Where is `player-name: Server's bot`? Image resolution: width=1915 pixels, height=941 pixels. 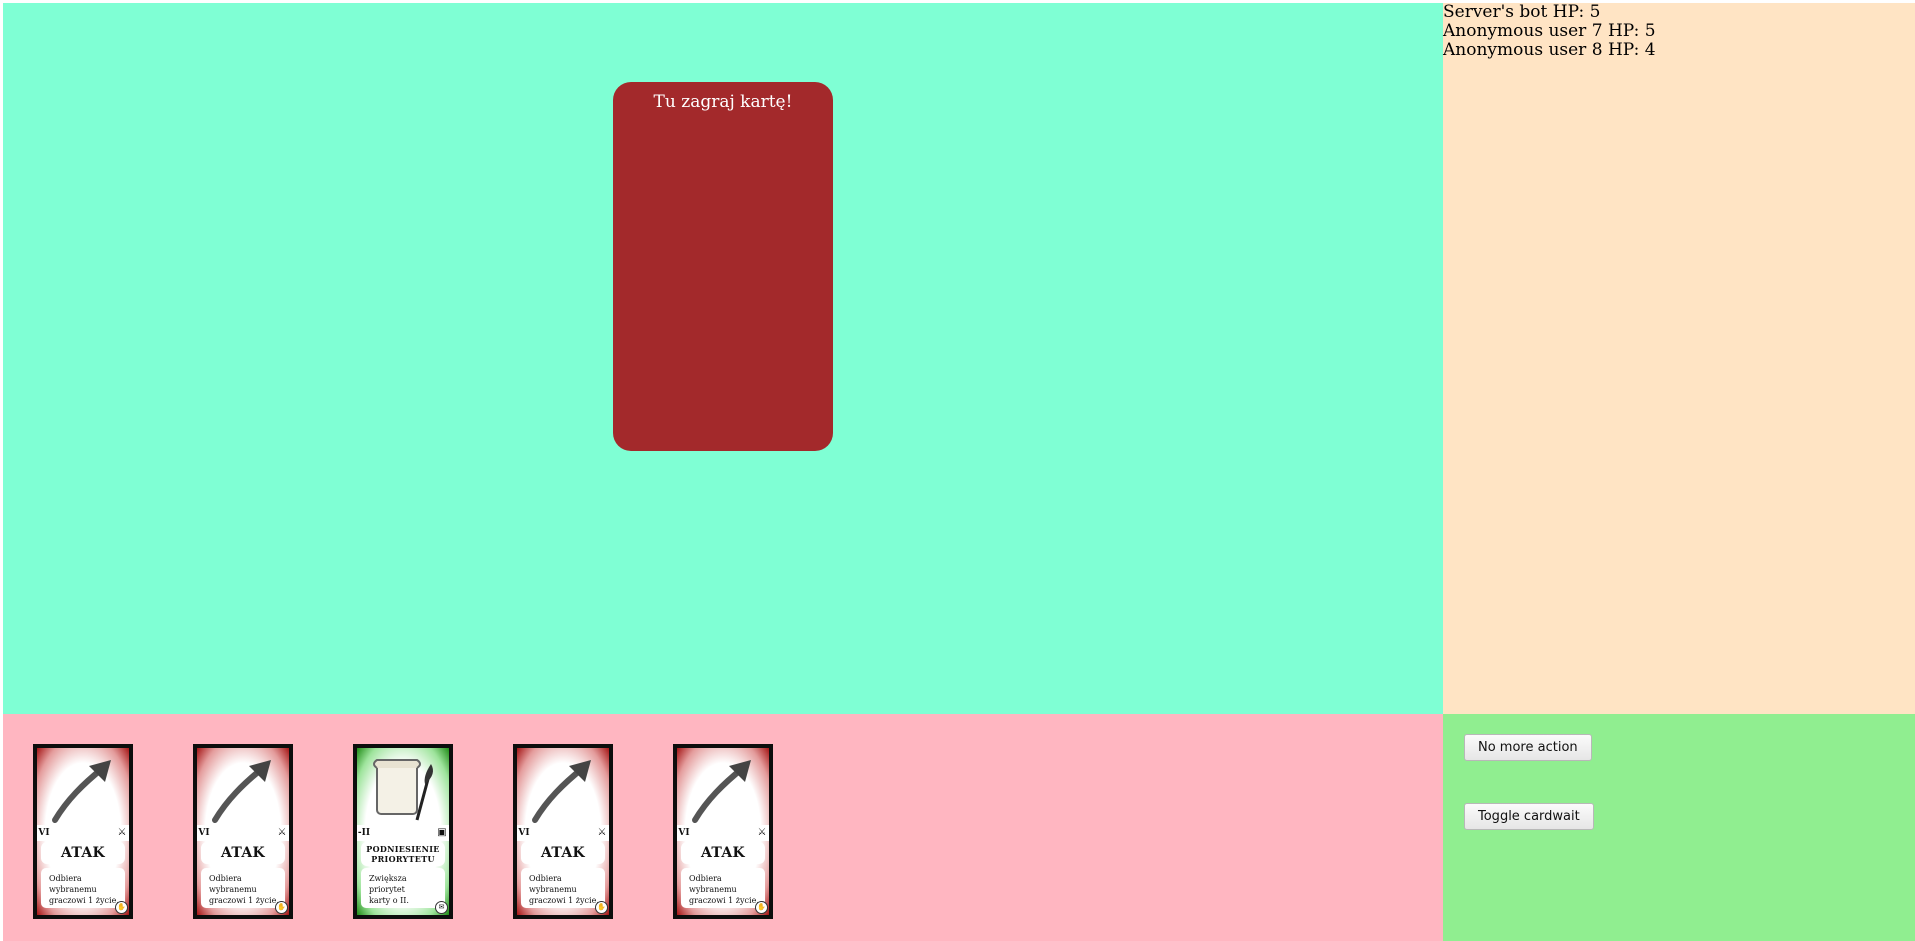
player-name: Server's bot is located at coordinates (1495, 12).